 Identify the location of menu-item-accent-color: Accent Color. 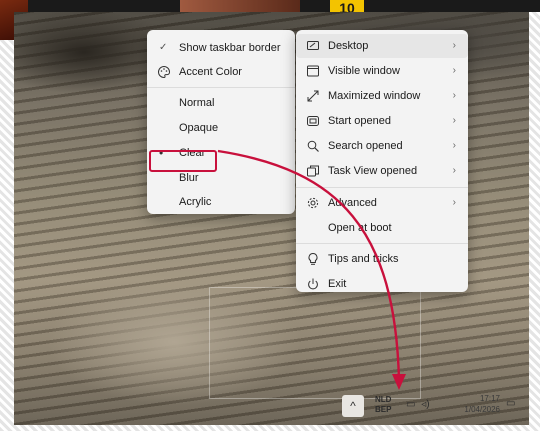
(221, 72).